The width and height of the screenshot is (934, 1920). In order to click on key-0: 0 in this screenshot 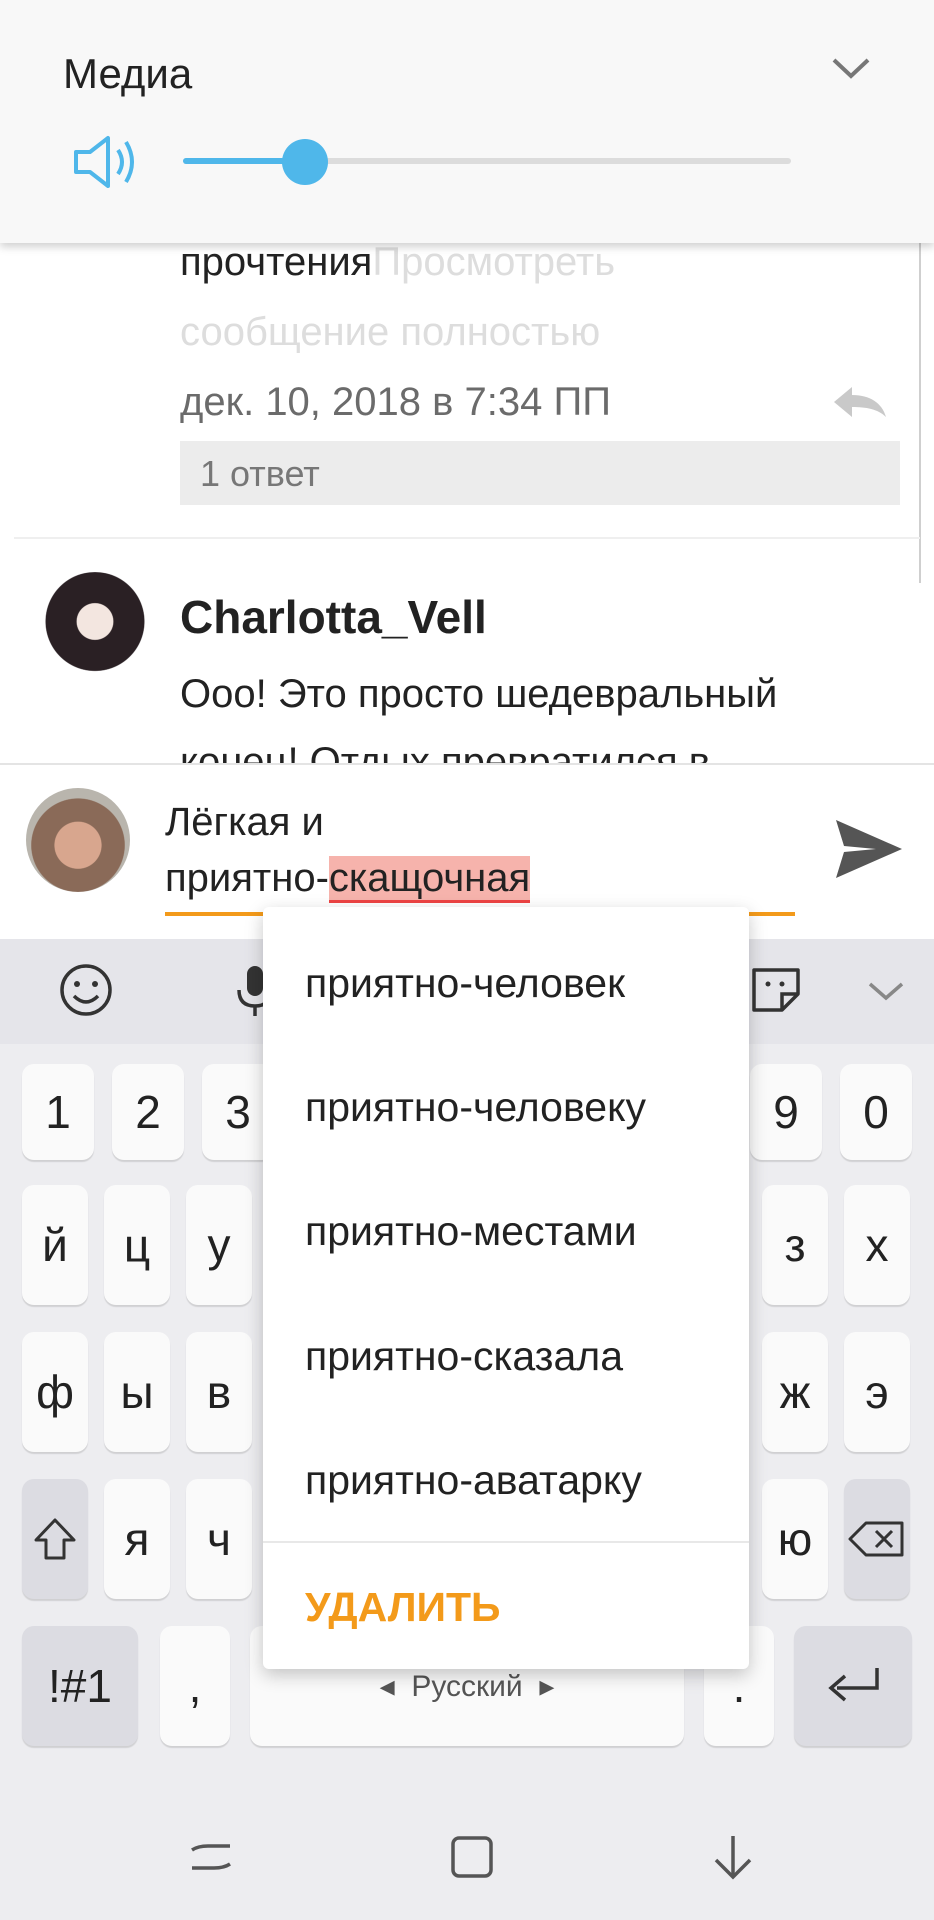, I will do `click(876, 1112)`.